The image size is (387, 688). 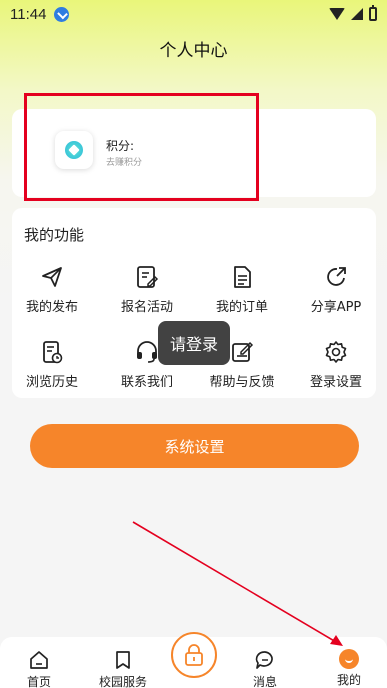 What do you see at coordinates (193, 14) in the screenshot?
I see `status-bar: 11:44` at bounding box center [193, 14].